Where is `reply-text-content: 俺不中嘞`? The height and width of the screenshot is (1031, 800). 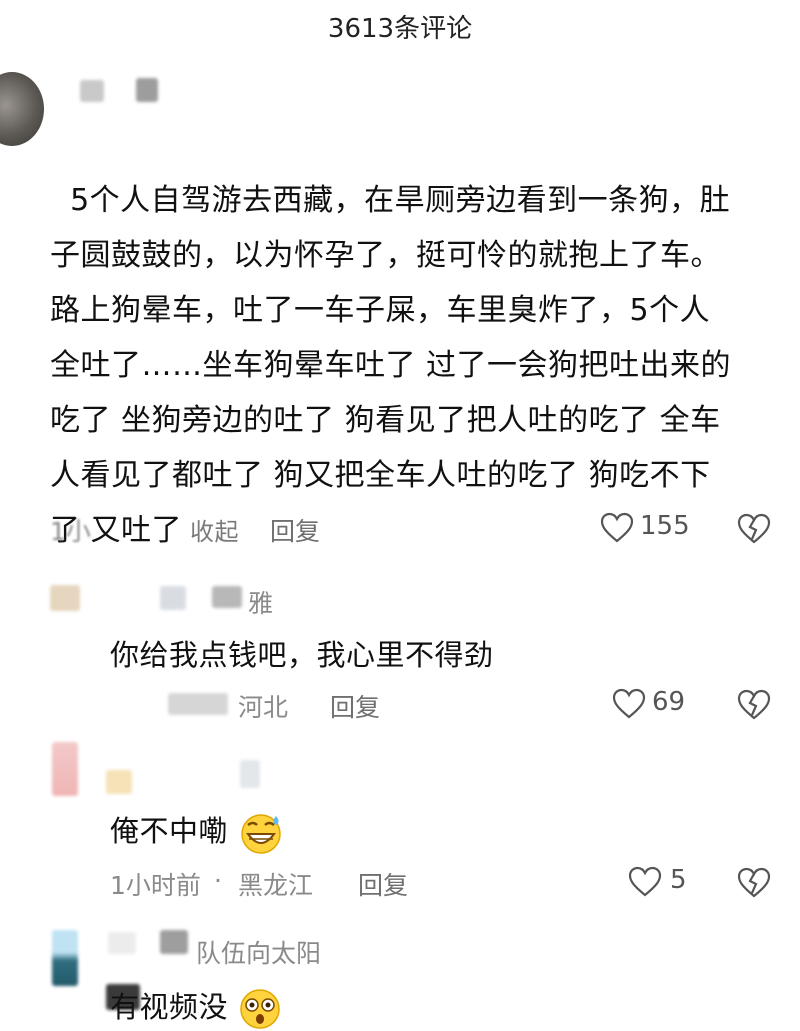
reply-text-content: 俺不中嘞 is located at coordinates (169, 831).